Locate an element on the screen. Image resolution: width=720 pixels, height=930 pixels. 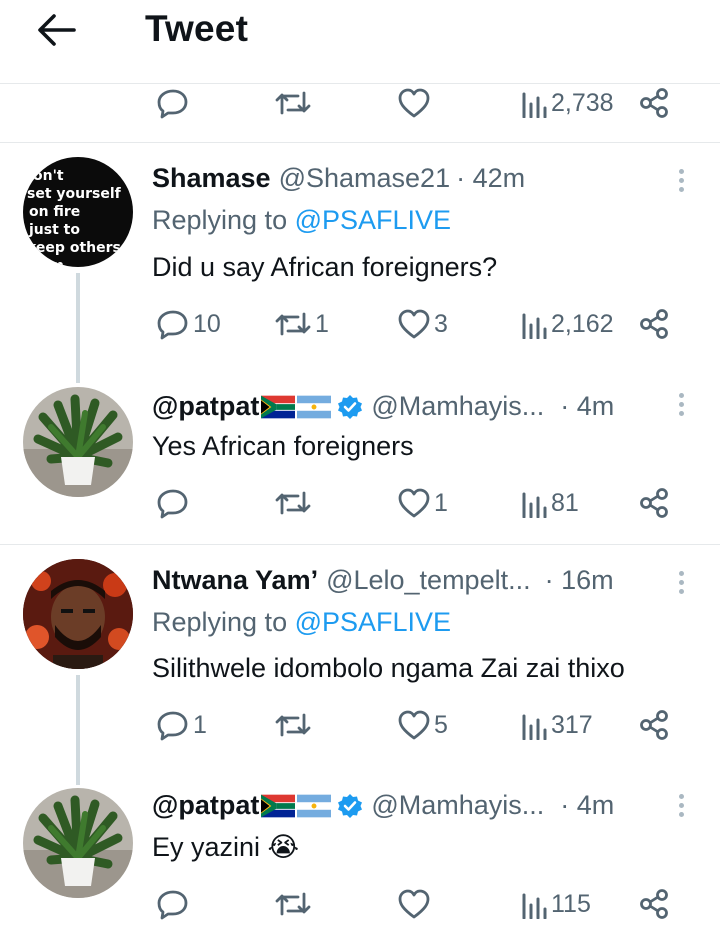
reply-button: 10 is located at coordinates (188, 324).